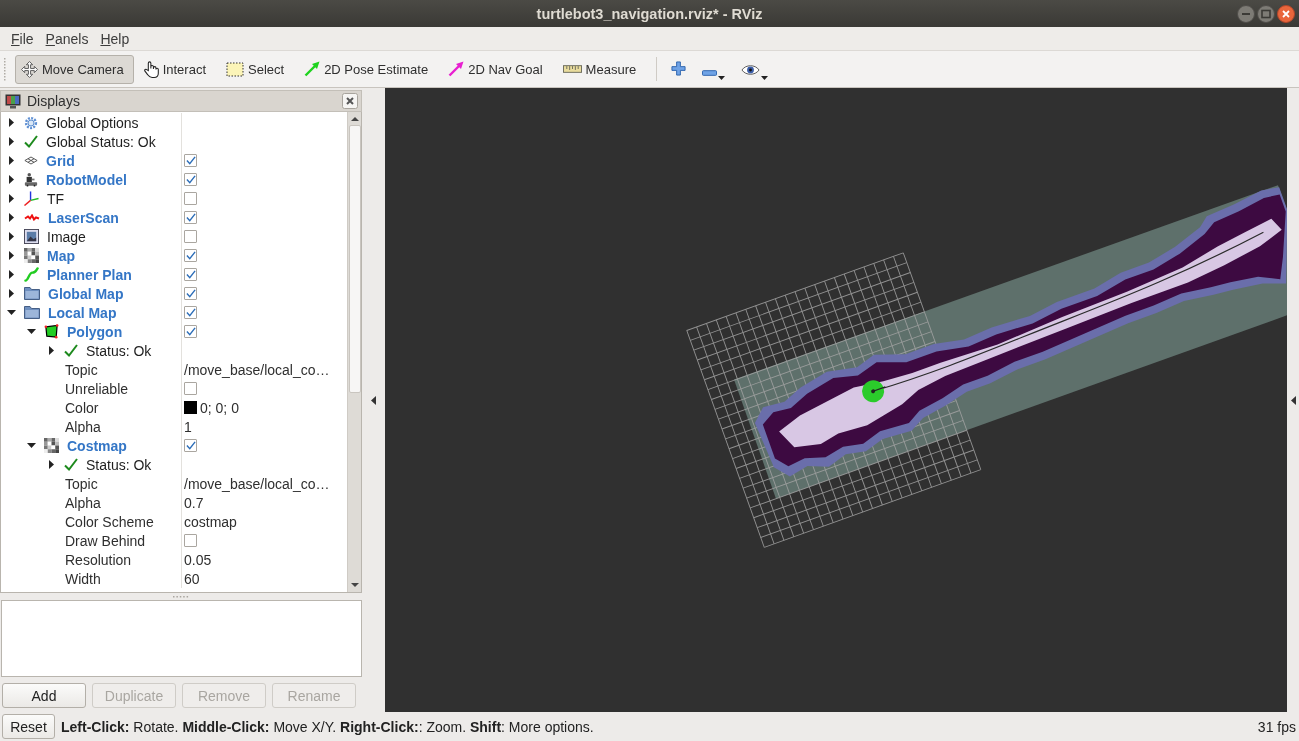  Describe the element at coordinates (105, 540) in the screenshot. I see `property-label: Draw Behind` at that location.